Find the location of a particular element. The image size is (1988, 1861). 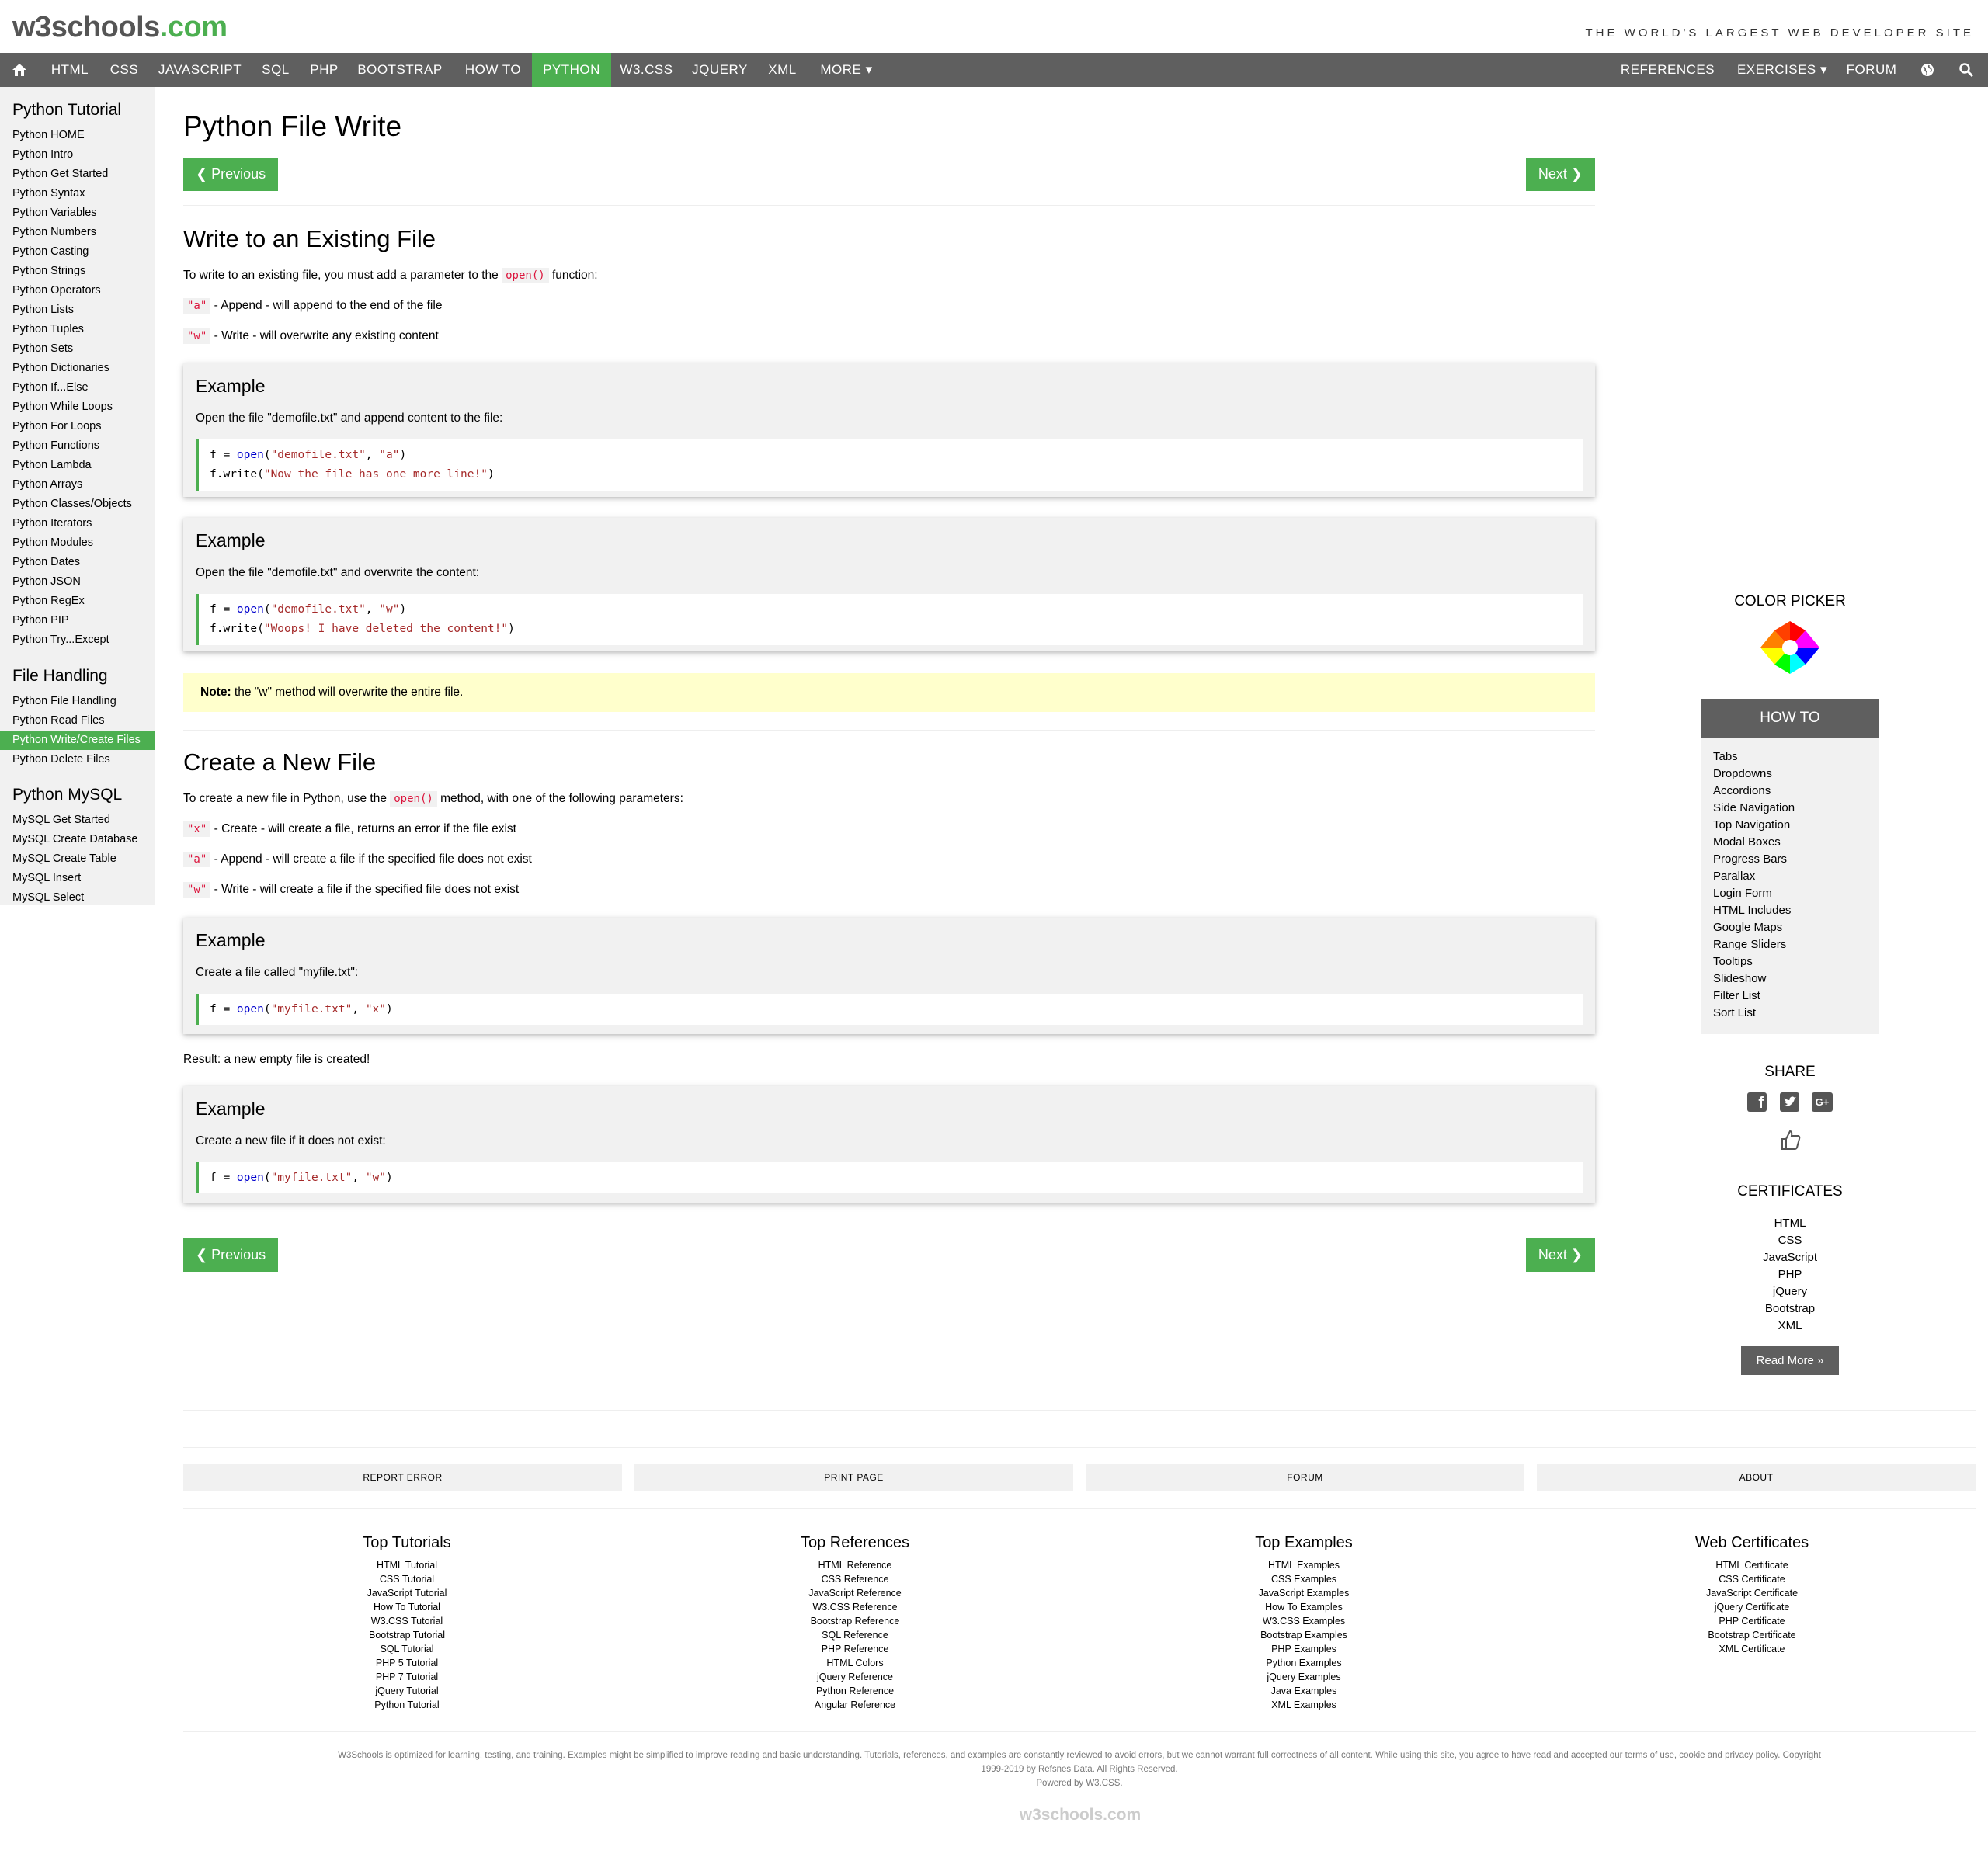

footer-link: How To Tutorial is located at coordinates (407, 1607).